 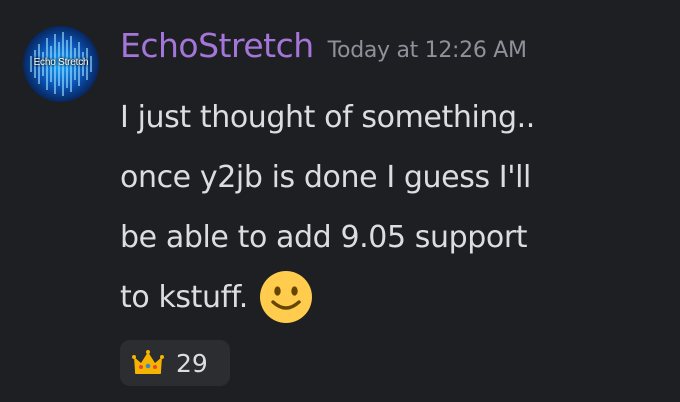 I want to click on message-line: be able to add 9.05 support, so click(x=324, y=237).